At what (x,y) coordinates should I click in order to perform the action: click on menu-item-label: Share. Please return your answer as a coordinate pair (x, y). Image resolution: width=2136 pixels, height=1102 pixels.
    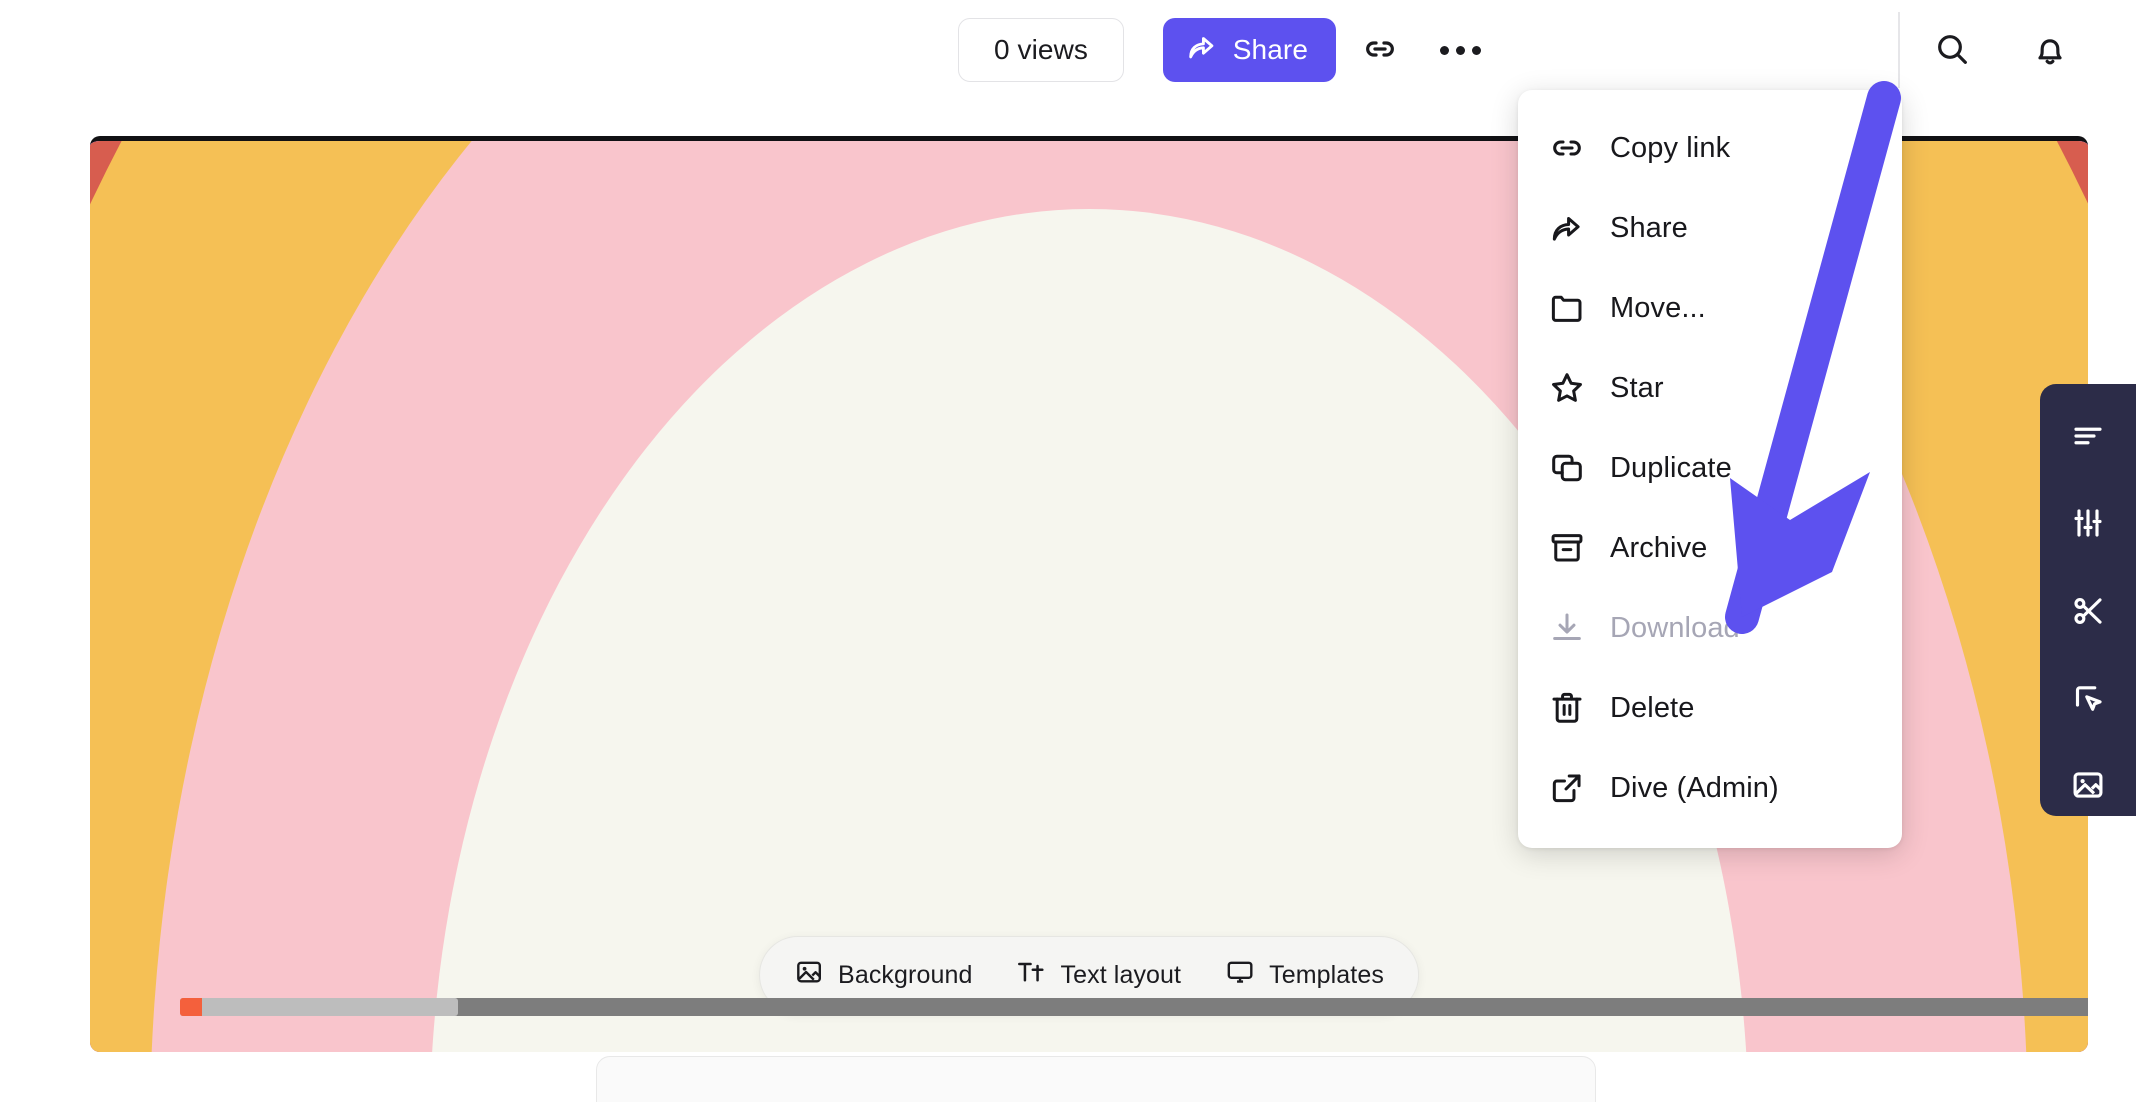
    Looking at the image, I should click on (1649, 227).